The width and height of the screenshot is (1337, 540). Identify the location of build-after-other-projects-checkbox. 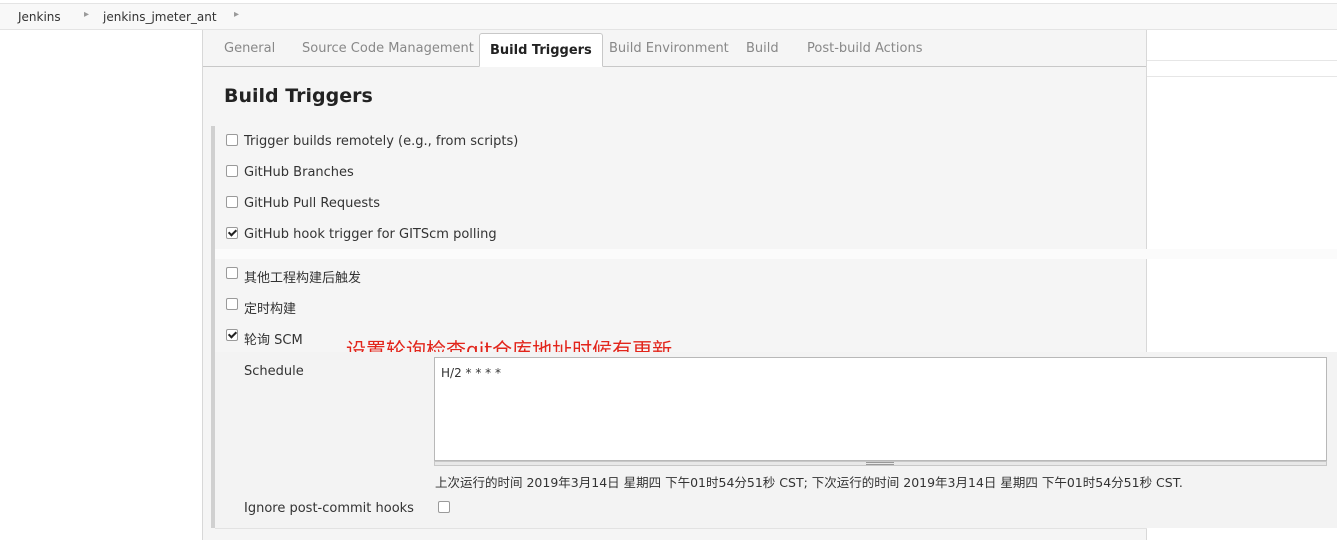
(232, 273).